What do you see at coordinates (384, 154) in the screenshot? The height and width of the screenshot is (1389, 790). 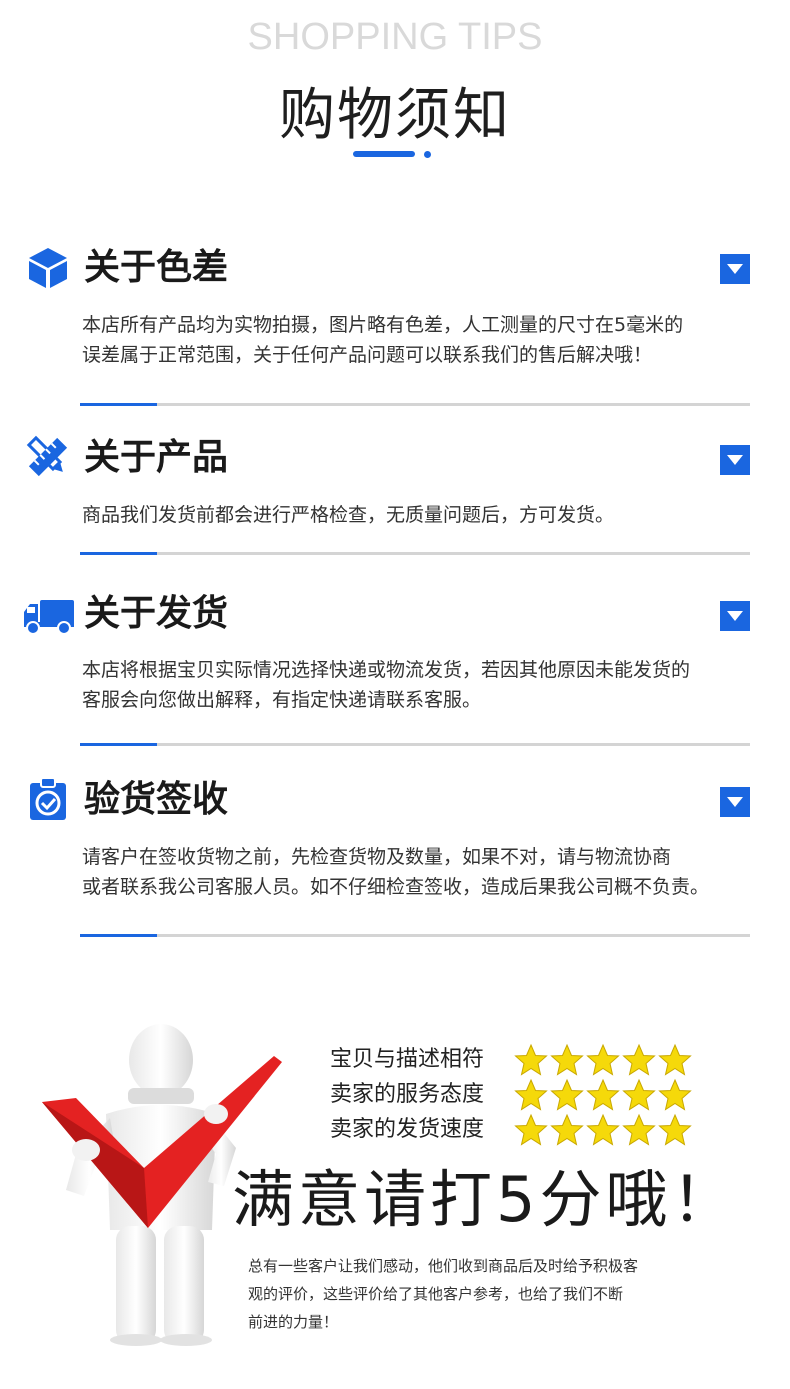 I see `header-underline` at bounding box center [384, 154].